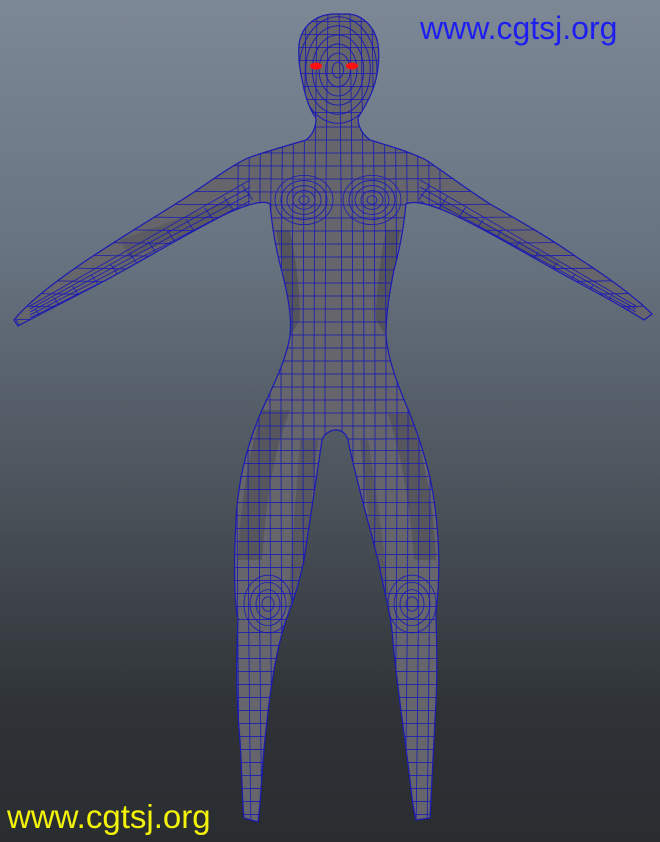 The width and height of the screenshot is (660, 842). Describe the element at coordinates (352, 66) in the screenshot. I see `right-eye-highlight` at that location.